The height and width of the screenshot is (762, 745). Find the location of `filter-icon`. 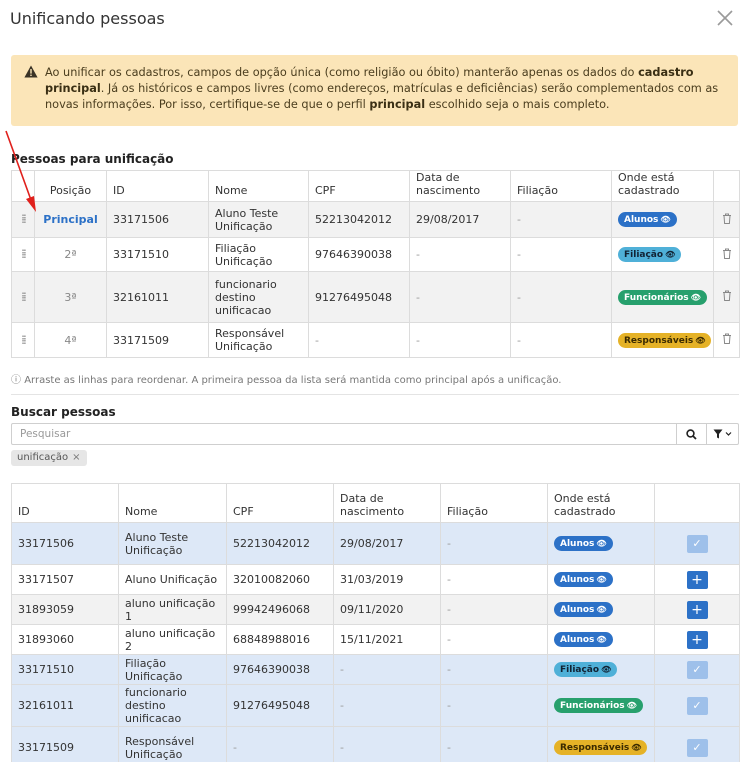

filter-icon is located at coordinates (722, 434).